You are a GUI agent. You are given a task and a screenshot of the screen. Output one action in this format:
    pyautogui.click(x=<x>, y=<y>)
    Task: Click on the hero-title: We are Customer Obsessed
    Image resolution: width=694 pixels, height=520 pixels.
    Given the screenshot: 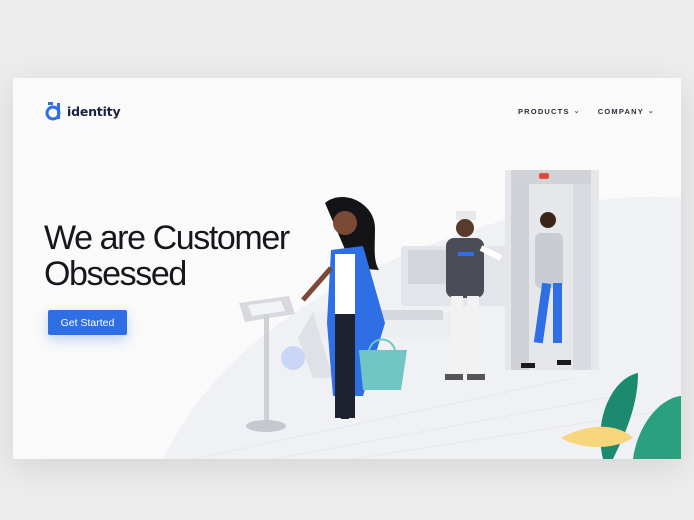 What is the action you would take?
    pyautogui.click(x=204, y=256)
    